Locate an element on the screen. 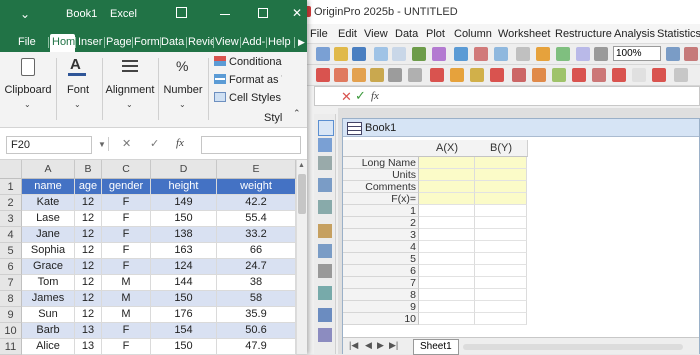 The image size is (700, 355). origin-menu-restructure: Restructure is located at coordinates (583, 34).